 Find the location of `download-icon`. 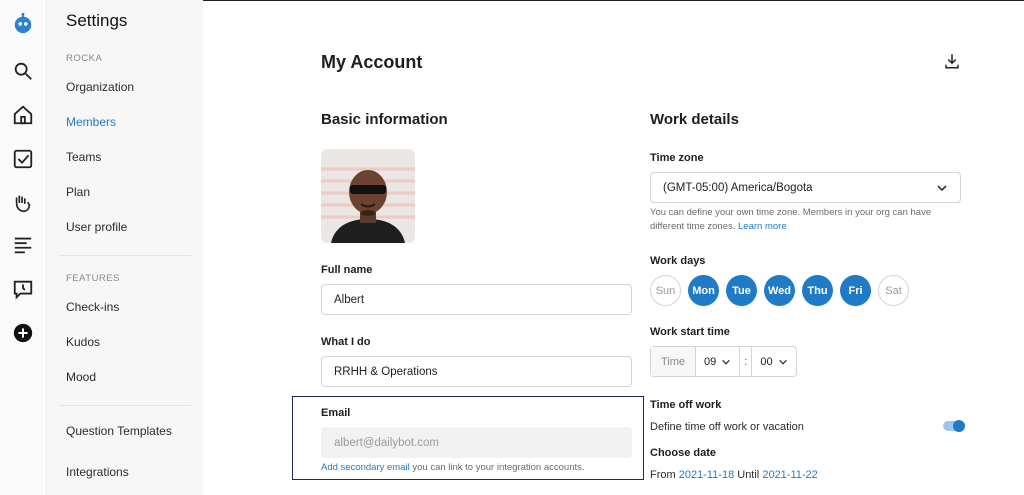

download-icon is located at coordinates (952, 61).